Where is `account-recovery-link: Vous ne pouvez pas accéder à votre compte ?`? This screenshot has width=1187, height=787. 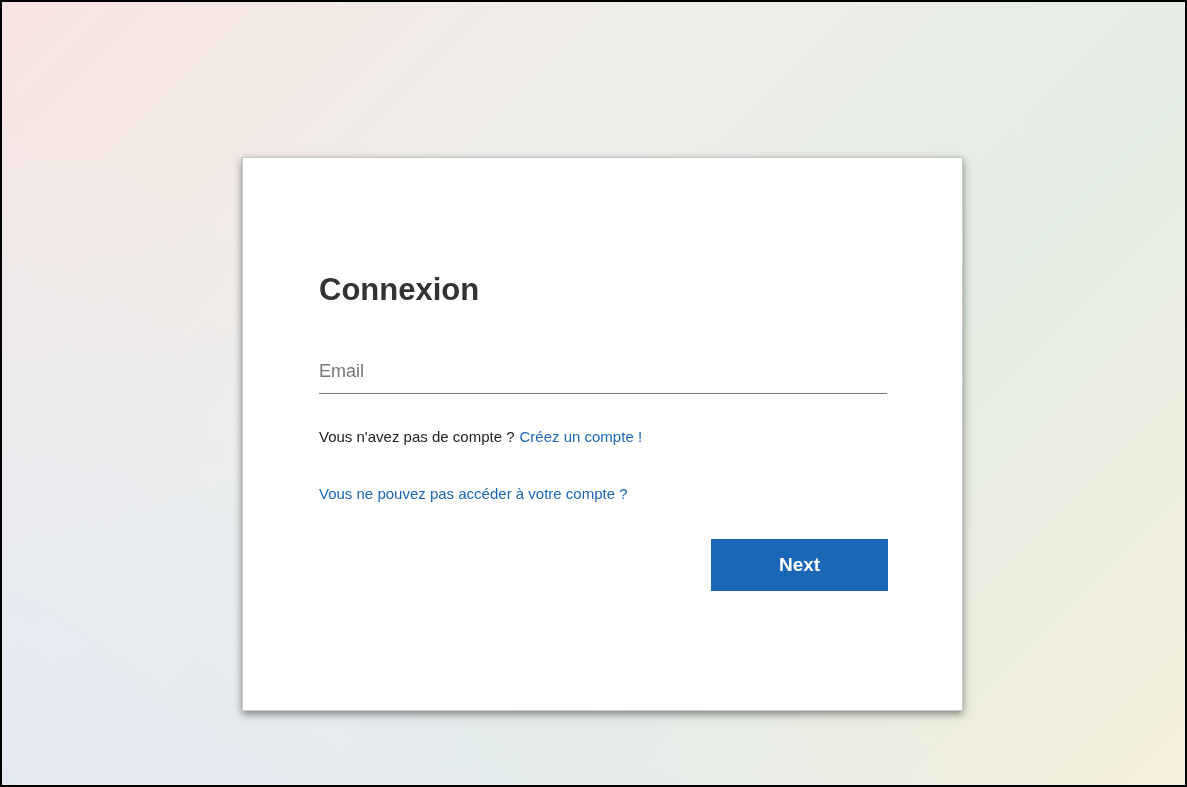
account-recovery-link: Vous ne pouvez pas accéder à votre compte ? is located at coordinates (473, 493).